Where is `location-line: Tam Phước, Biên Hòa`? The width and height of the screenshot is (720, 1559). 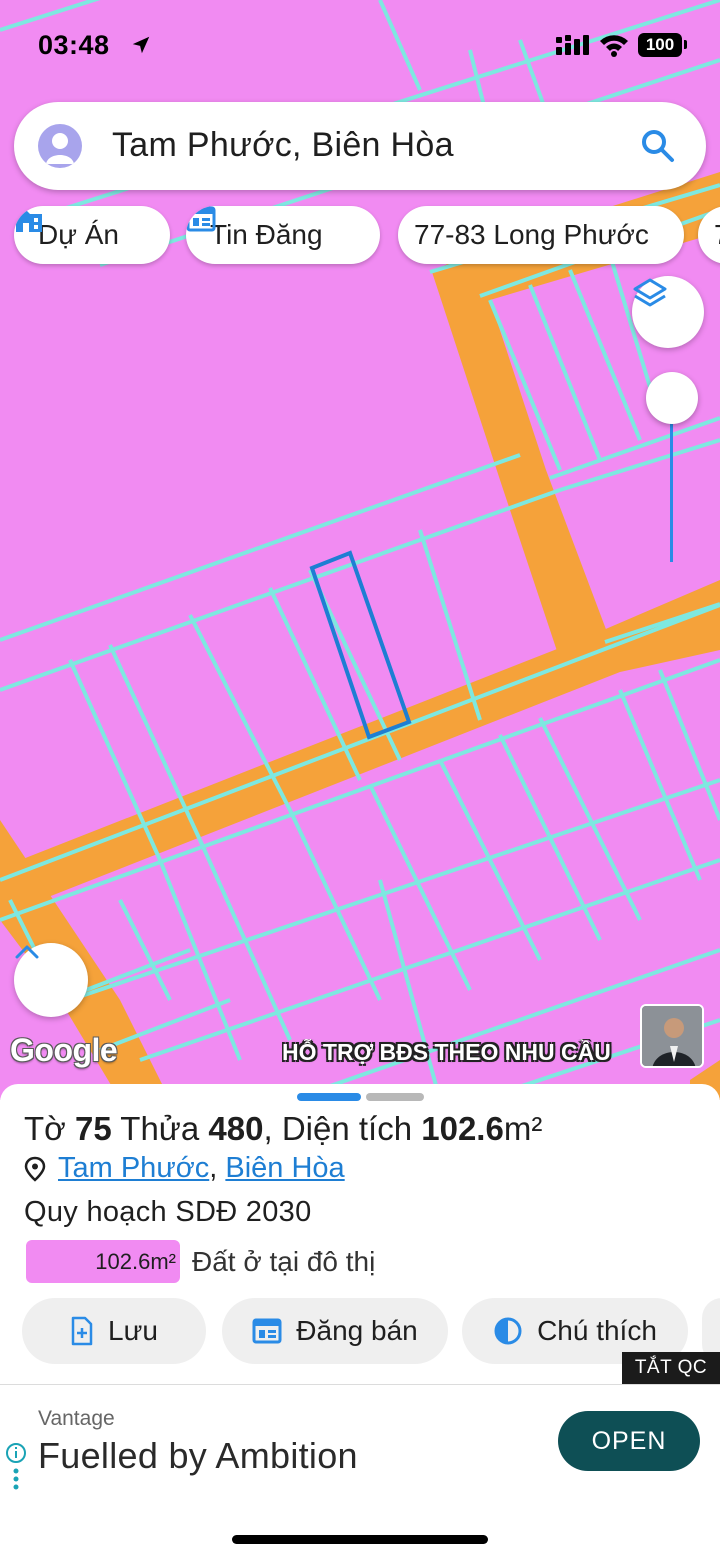
location-line: Tam Phước, Biên Hòa is located at coordinates (184, 1168).